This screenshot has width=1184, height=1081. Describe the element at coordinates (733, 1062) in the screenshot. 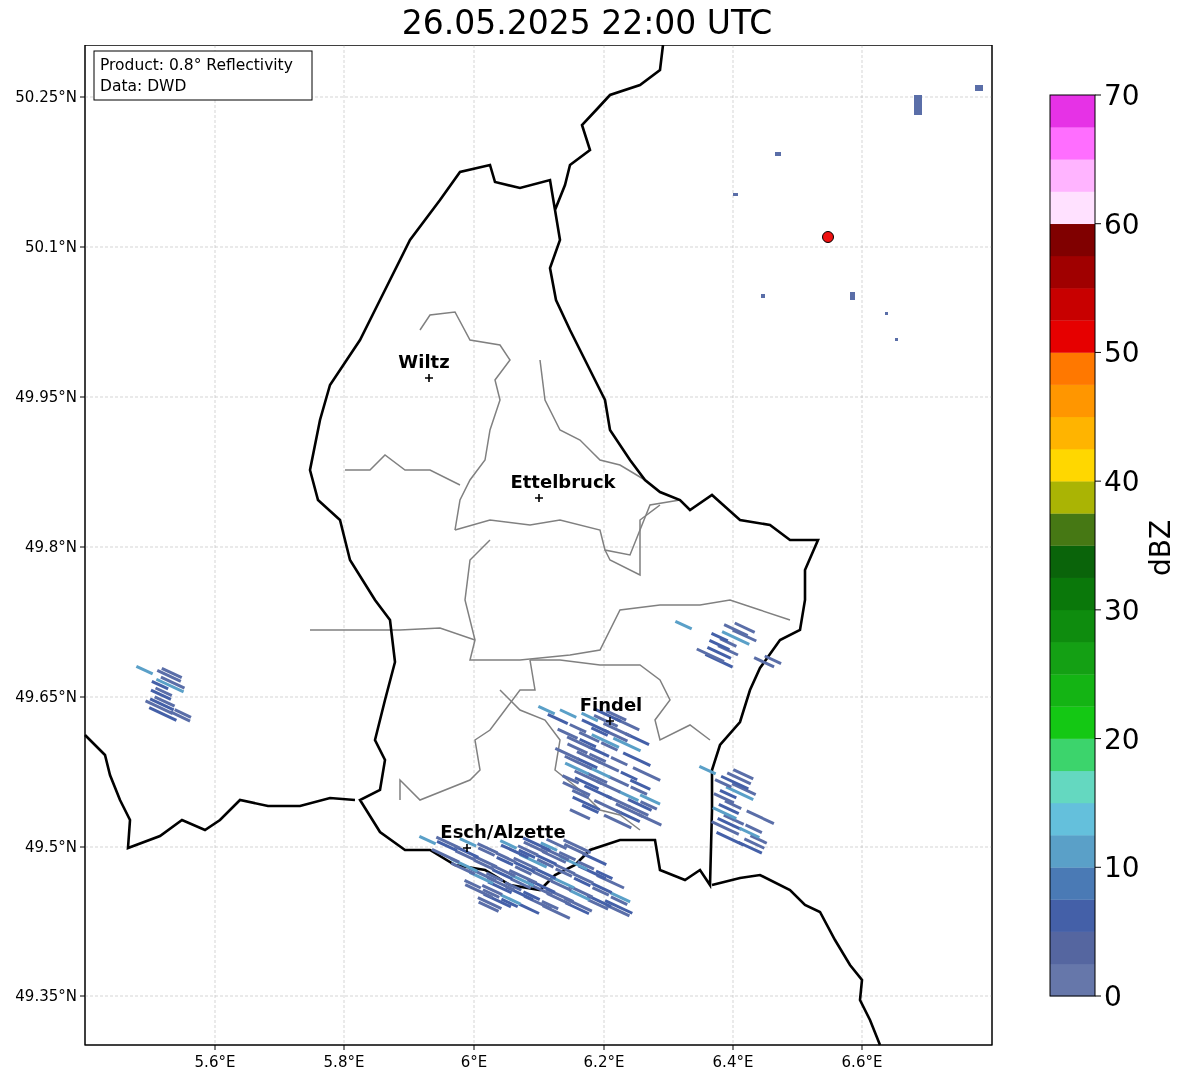

I see `x-tick-label: 6.4°E` at that location.